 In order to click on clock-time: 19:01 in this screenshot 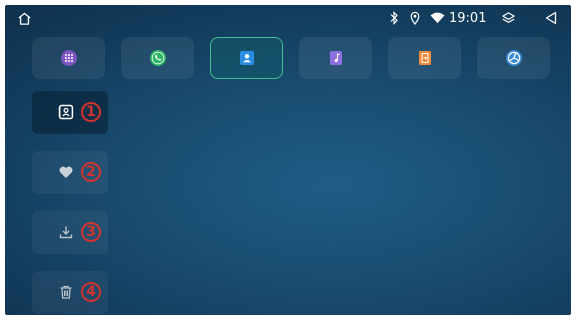, I will do `click(468, 18)`.